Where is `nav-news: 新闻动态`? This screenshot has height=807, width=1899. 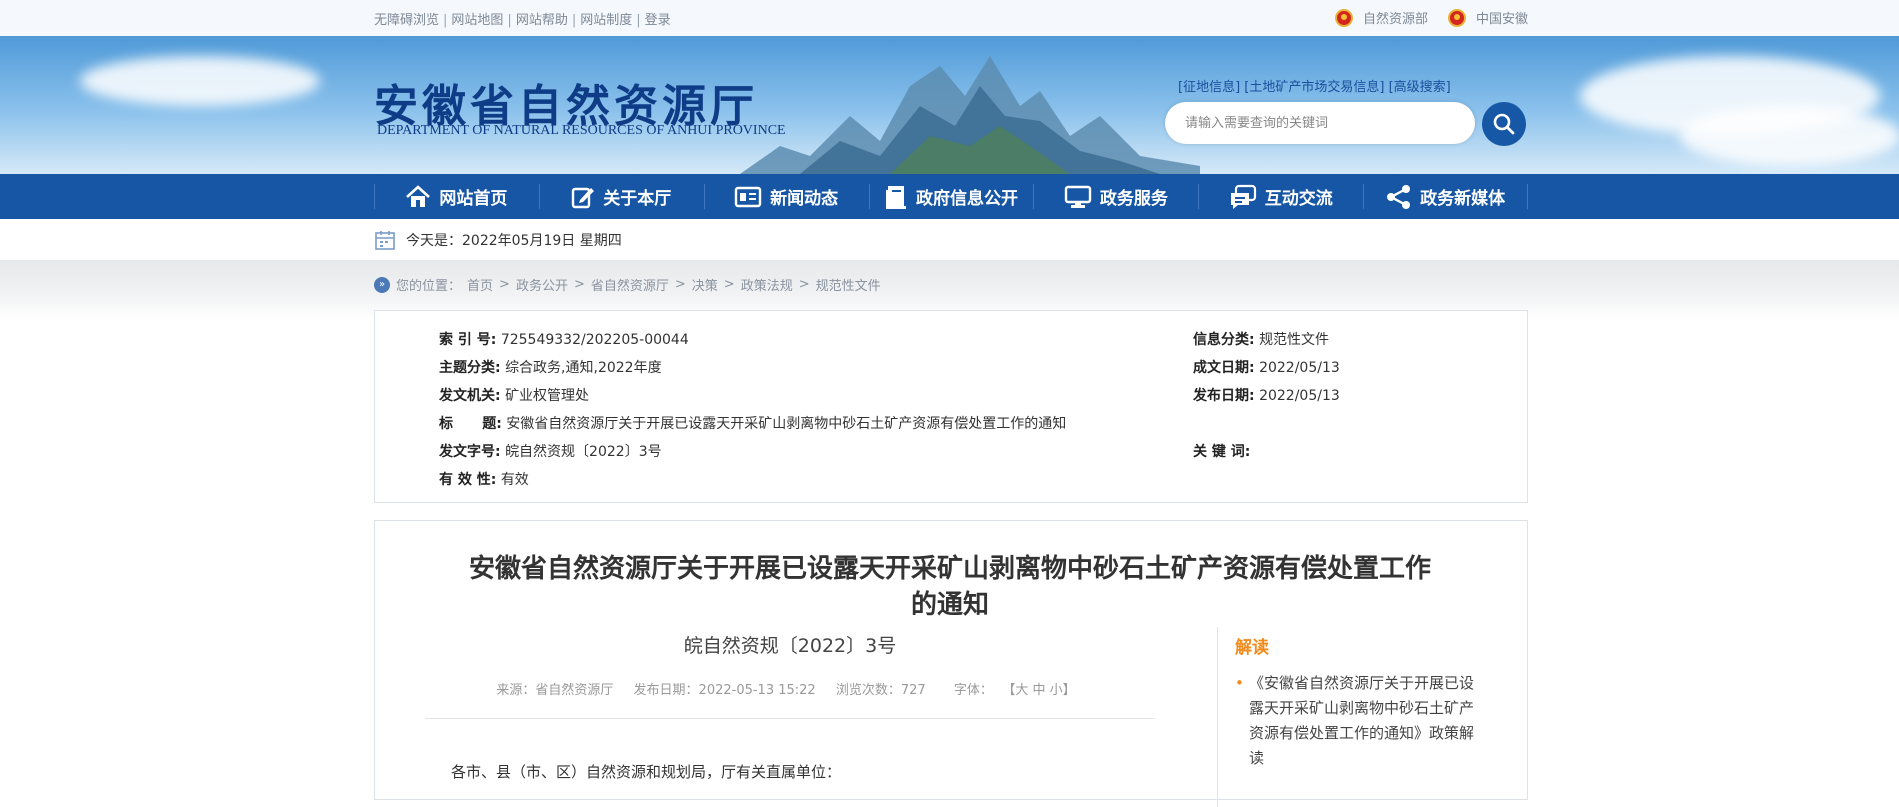
nav-news: 新闻动态 is located at coordinates (786, 196).